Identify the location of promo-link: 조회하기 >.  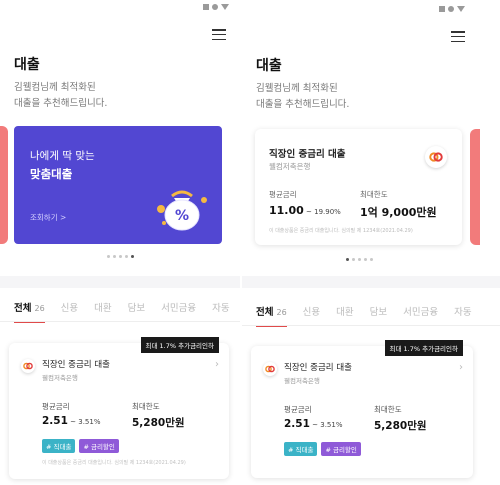
(48, 217).